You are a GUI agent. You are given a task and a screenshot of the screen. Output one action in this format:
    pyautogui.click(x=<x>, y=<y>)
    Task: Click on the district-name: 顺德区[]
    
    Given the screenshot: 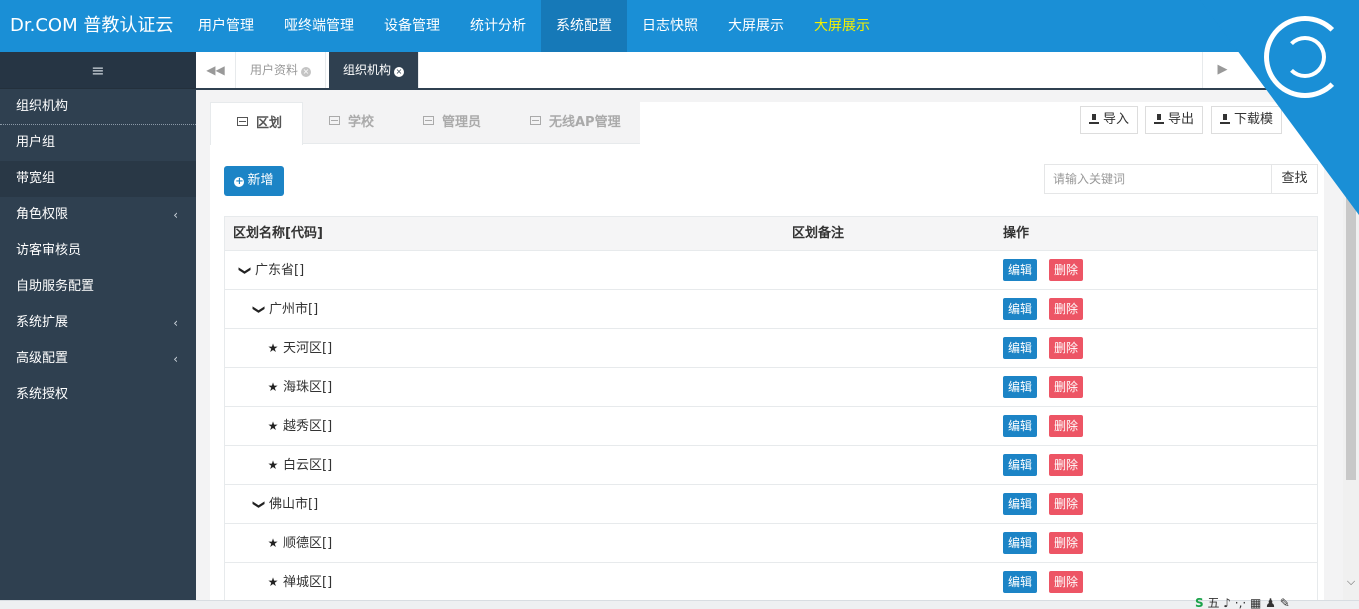 What is the action you would take?
    pyautogui.click(x=308, y=543)
    